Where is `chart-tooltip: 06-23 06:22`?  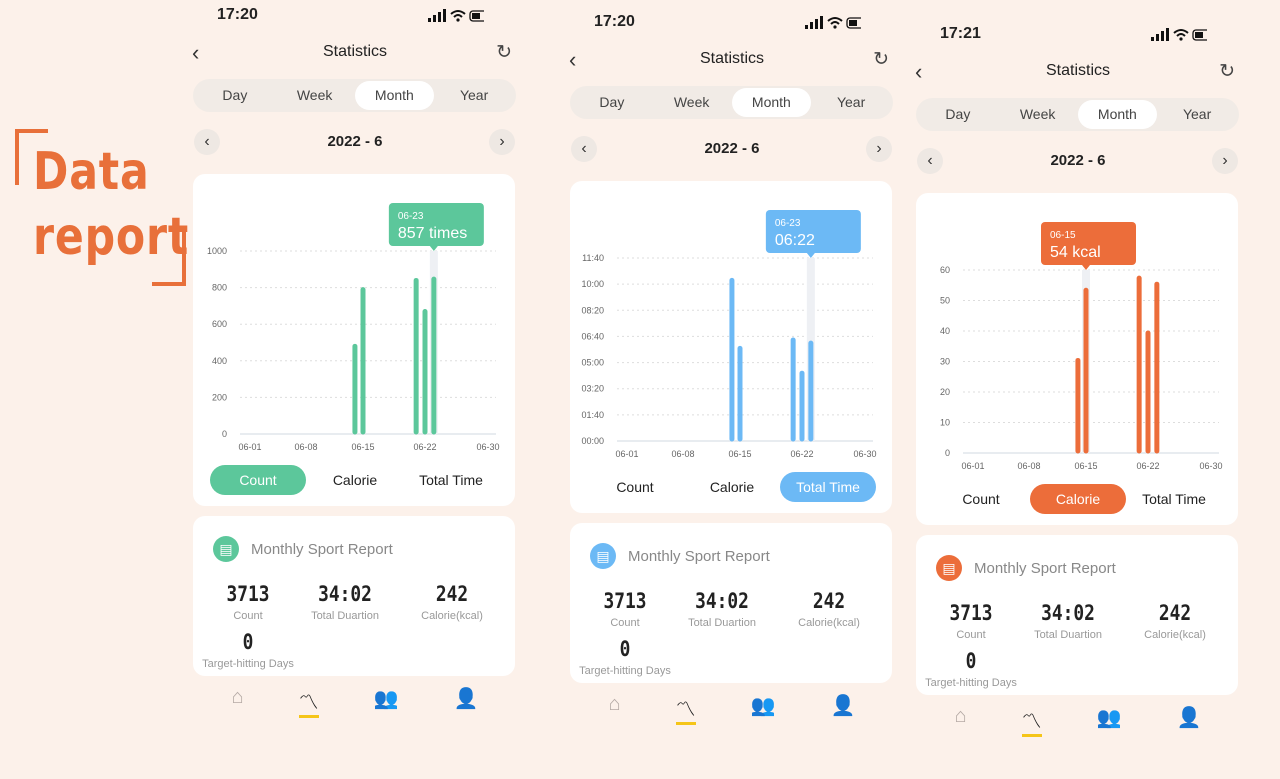 chart-tooltip: 06-23 06:22 is located at coordinates (813, 234).